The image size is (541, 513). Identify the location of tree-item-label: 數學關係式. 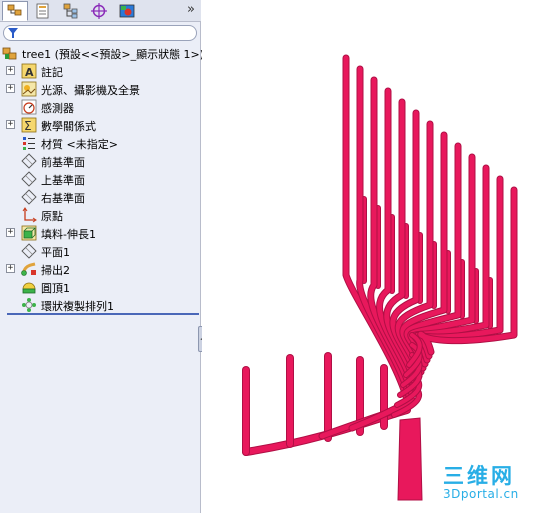
(68, 126).